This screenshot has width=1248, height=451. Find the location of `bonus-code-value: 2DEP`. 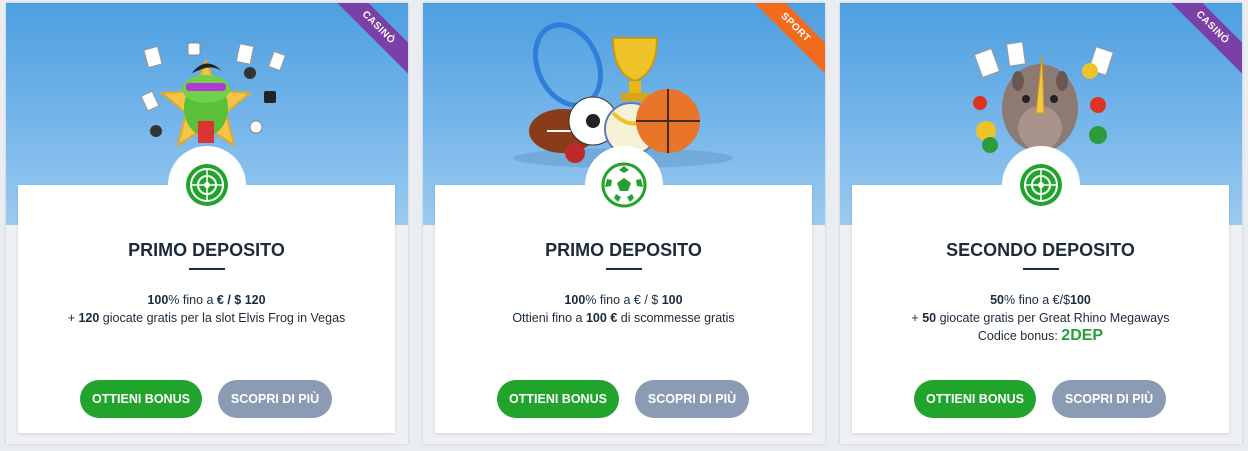

bonus-code-value: 2DEP is located at coordinates (1082, 335).